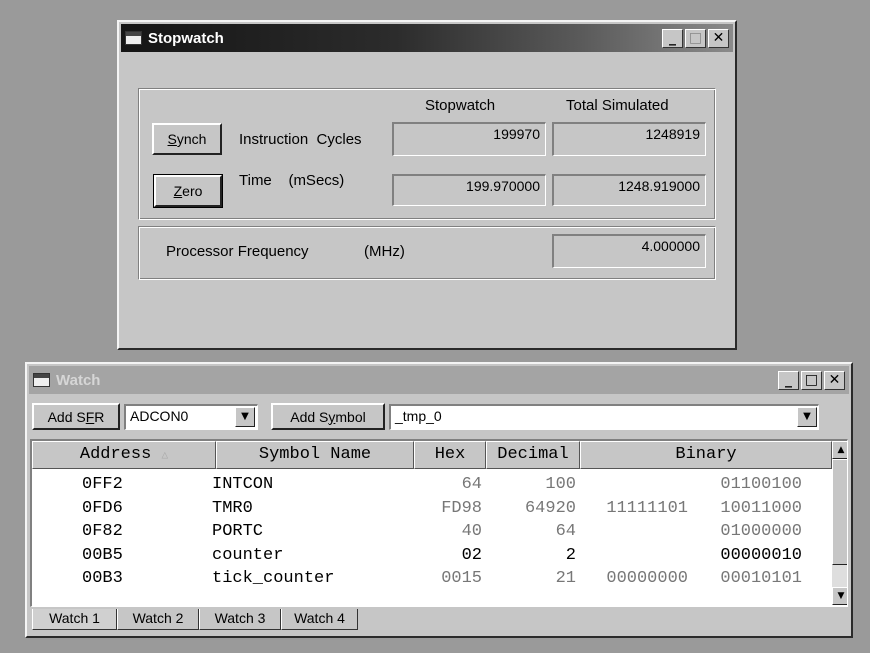 Image resolution: width=870 pixels, height=653 pixels. Describe the element at coordinates (66, 416) in the screenshot. I see `add-sfr-label: Add S` at that location.